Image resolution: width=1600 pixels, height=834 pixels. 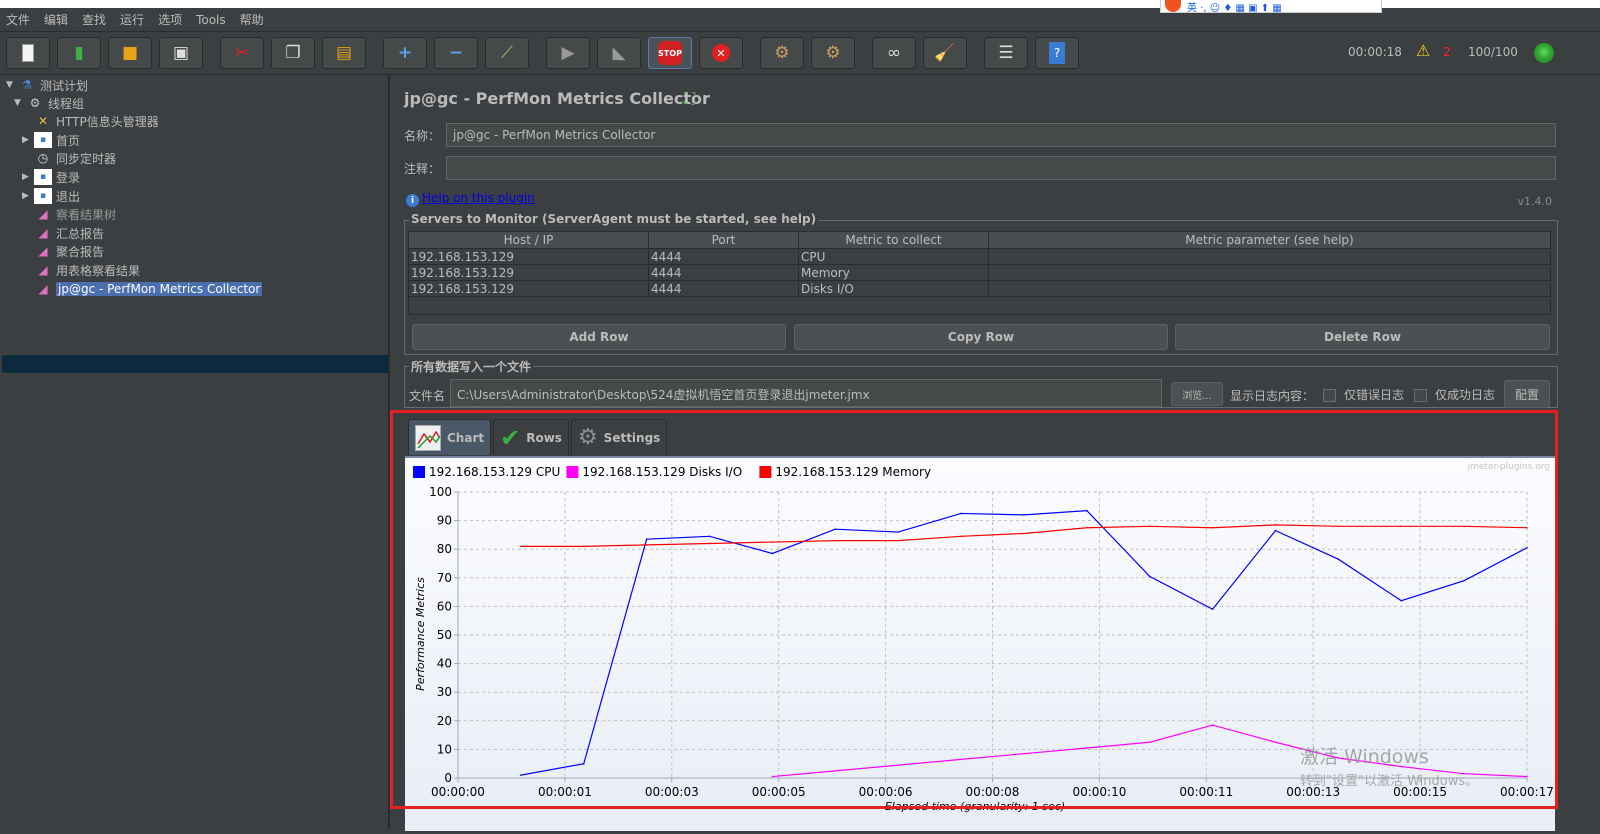 I want to click on menu-edit: 编辑, so click(x=56, y=19).